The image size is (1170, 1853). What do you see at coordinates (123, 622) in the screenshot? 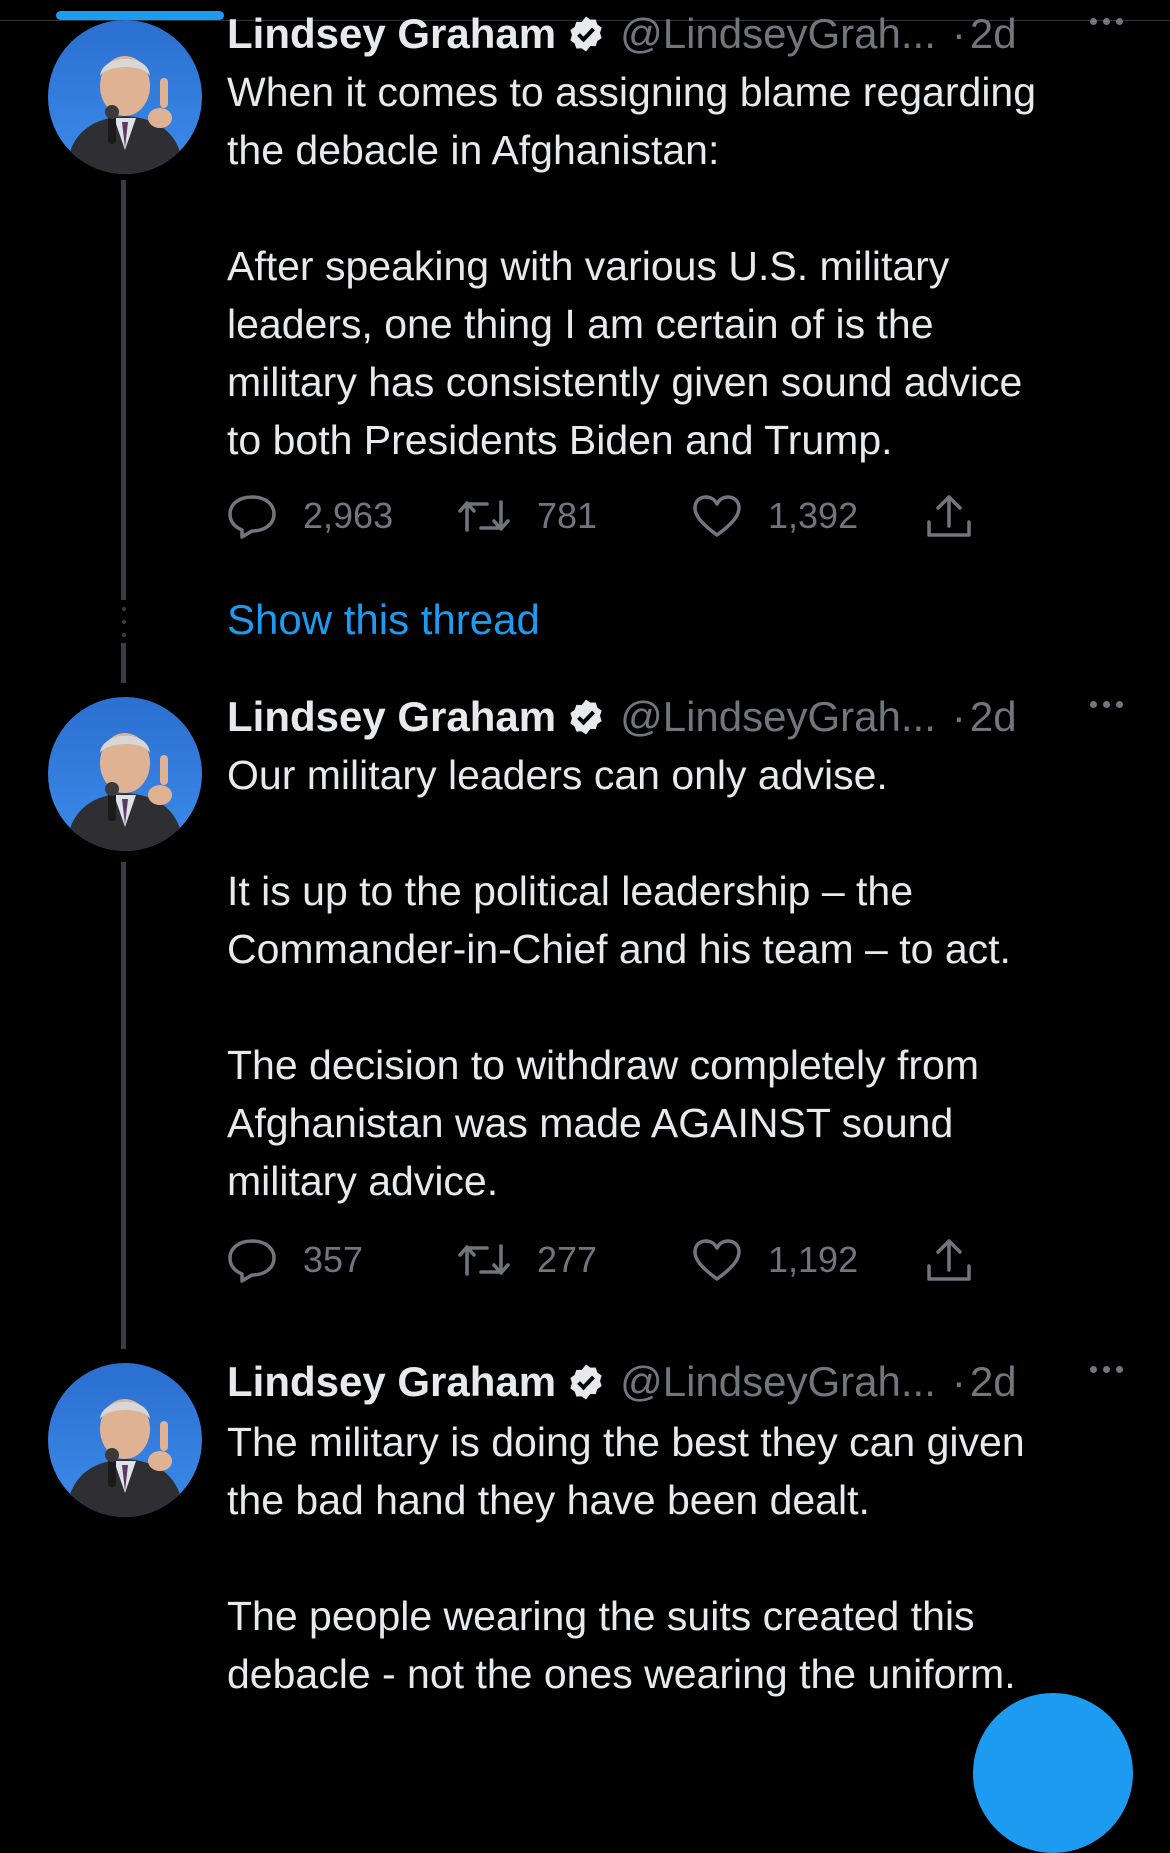
I see `thread-gap-dots` at bounding box center [123, 622].